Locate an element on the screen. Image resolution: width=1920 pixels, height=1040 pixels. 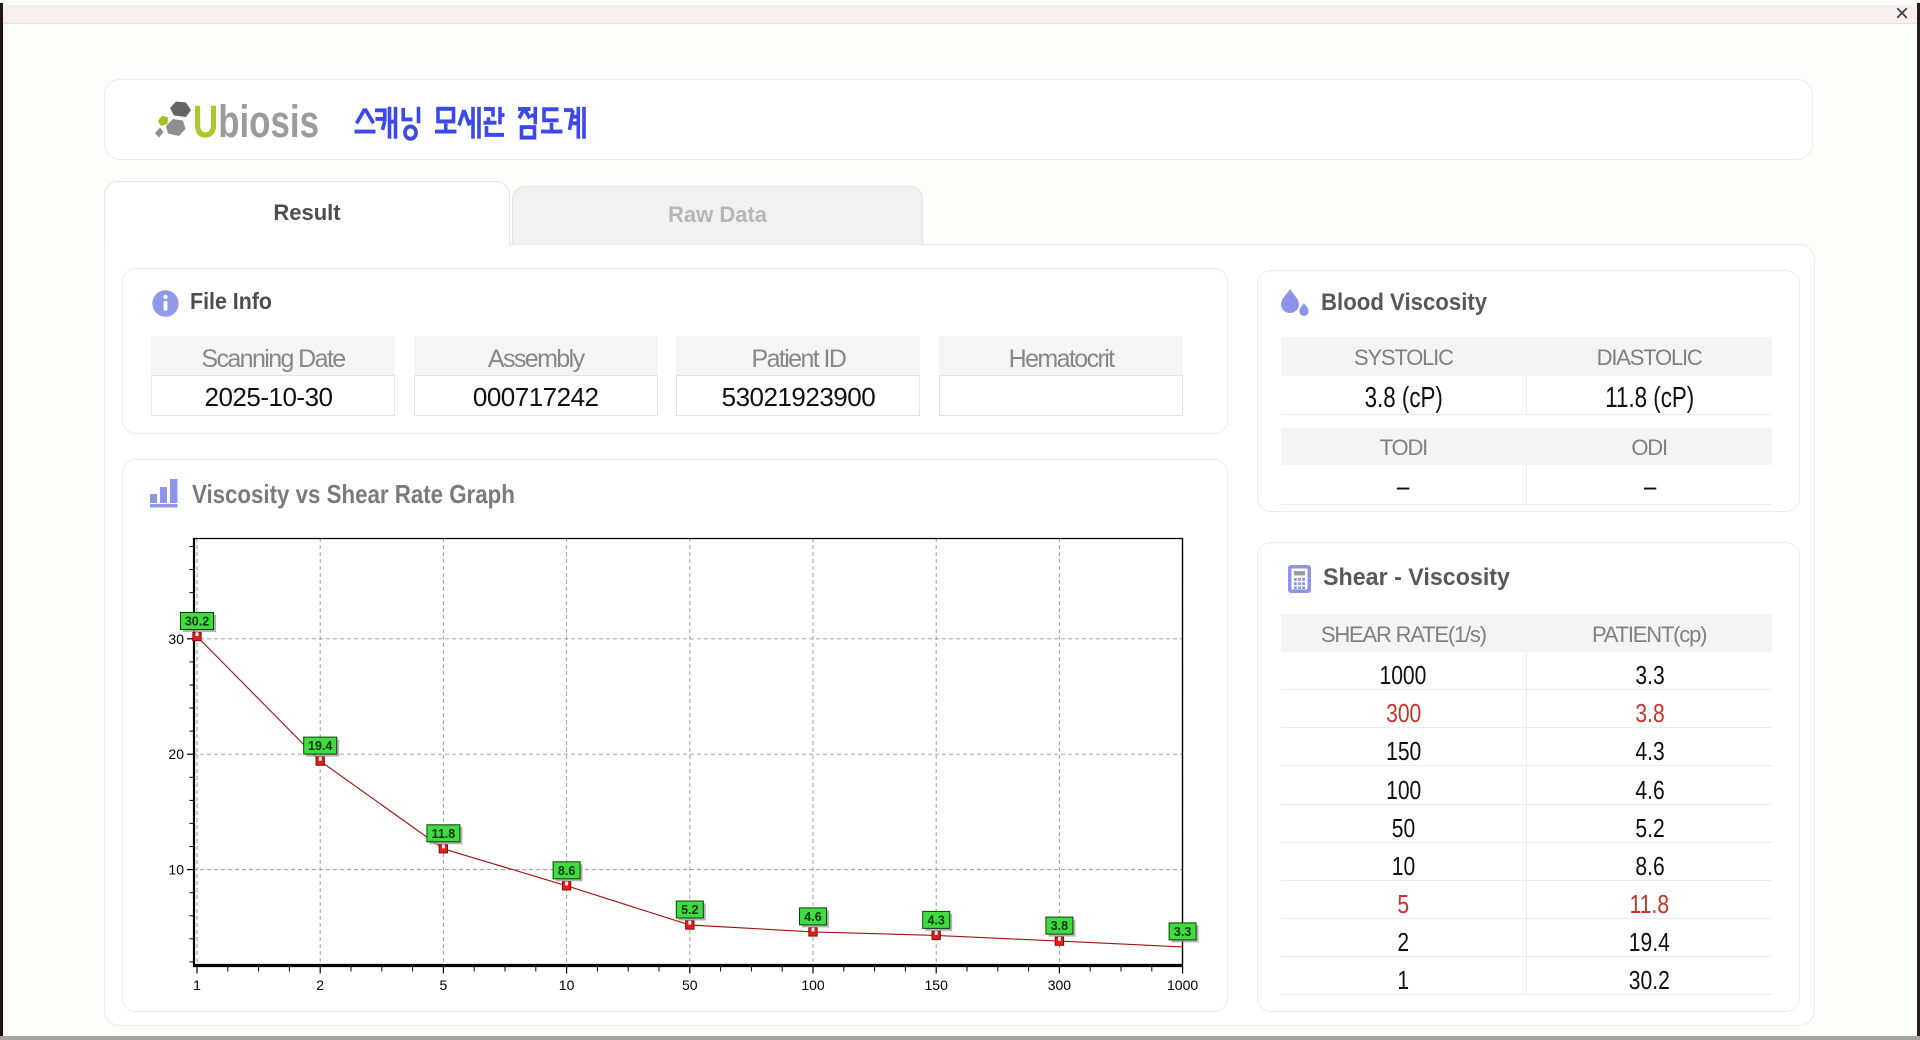
svg-text: 300 is located at coordinates (1060, 985).